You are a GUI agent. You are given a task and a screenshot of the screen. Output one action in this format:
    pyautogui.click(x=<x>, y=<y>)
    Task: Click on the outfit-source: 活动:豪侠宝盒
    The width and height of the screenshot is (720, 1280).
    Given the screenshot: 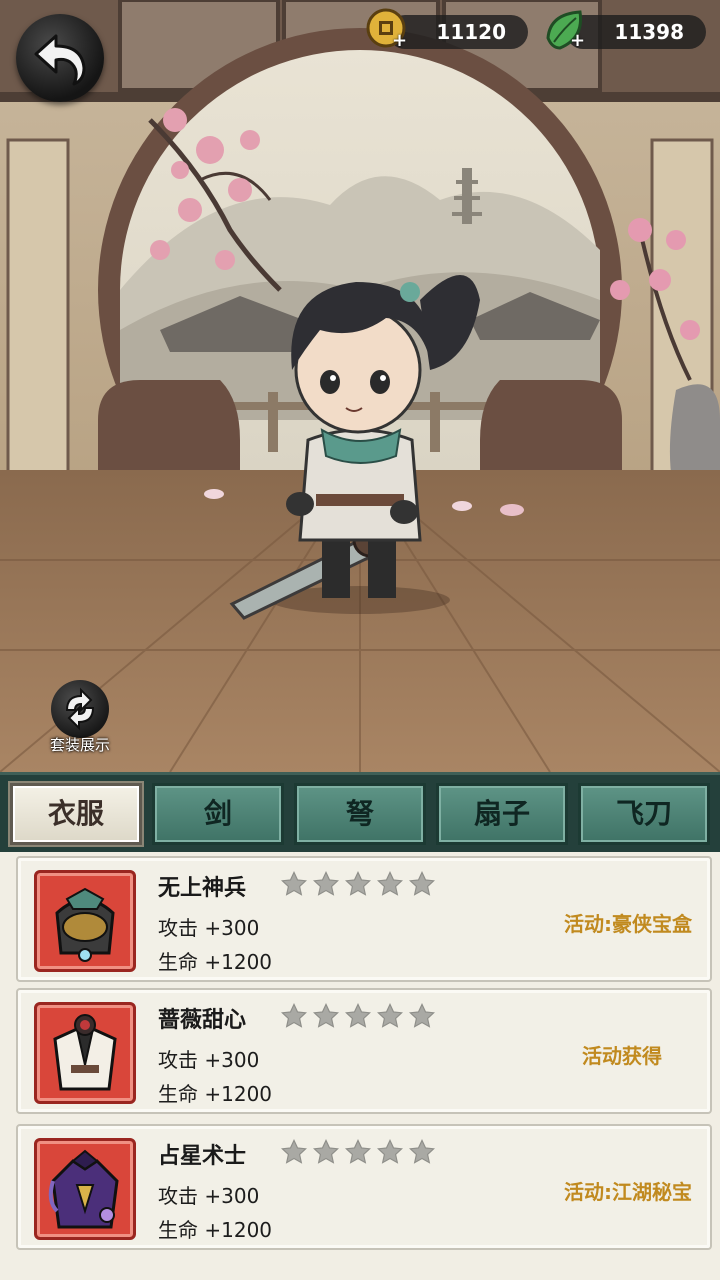 What is the action you would take?
    pyautogui.click(x=628, y=924)
    